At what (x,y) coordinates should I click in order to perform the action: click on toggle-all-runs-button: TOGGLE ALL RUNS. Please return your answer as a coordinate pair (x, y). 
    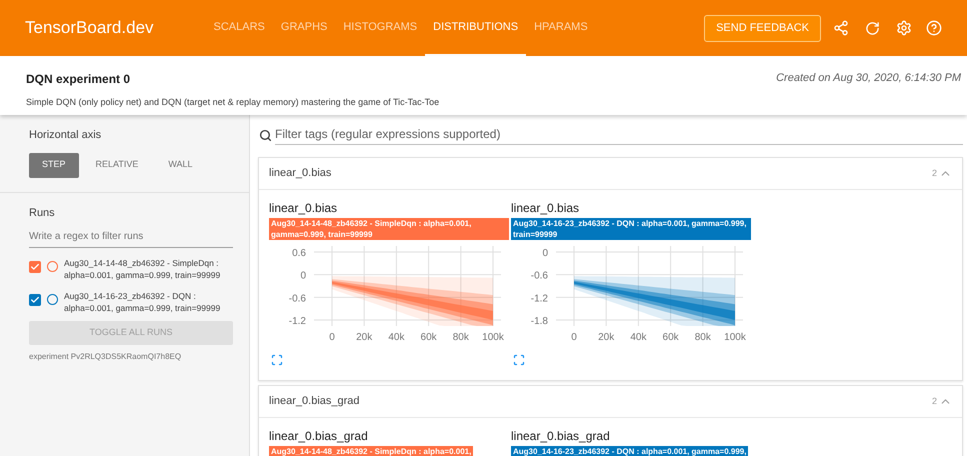
    Looking at the image, I should click on (131, 333).